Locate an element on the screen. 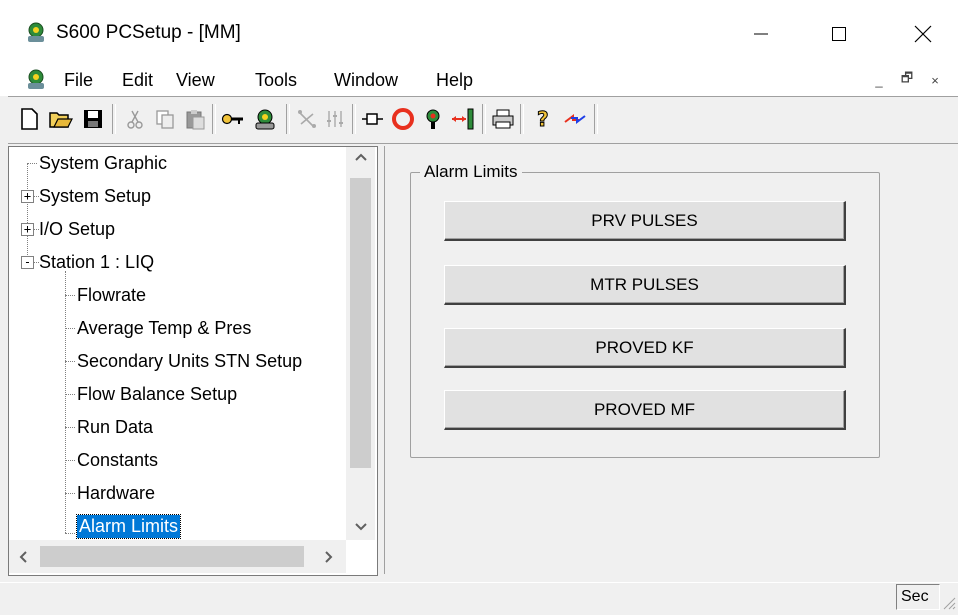 The height and width of the screenshot is (615, 958). document-menu-icon is located at coordinates (36, 79).